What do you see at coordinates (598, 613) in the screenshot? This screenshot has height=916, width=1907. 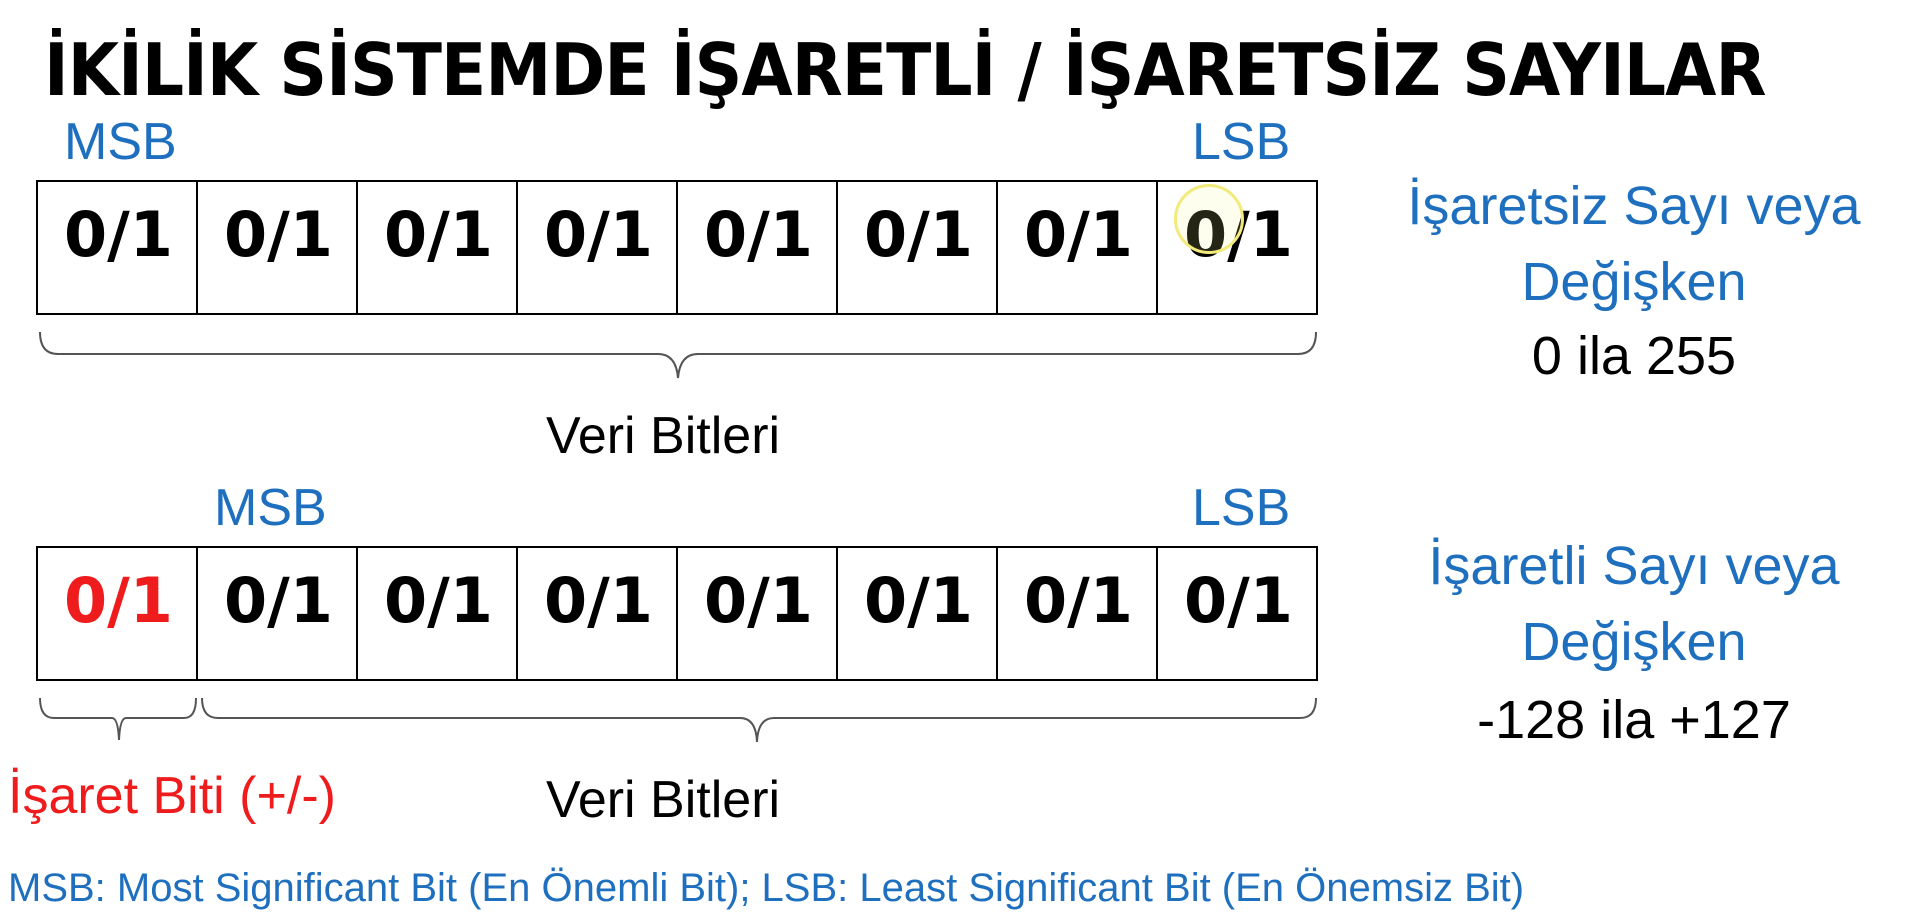 I see `signed-bit-4: 0/1` at bounding box center [598, 613].